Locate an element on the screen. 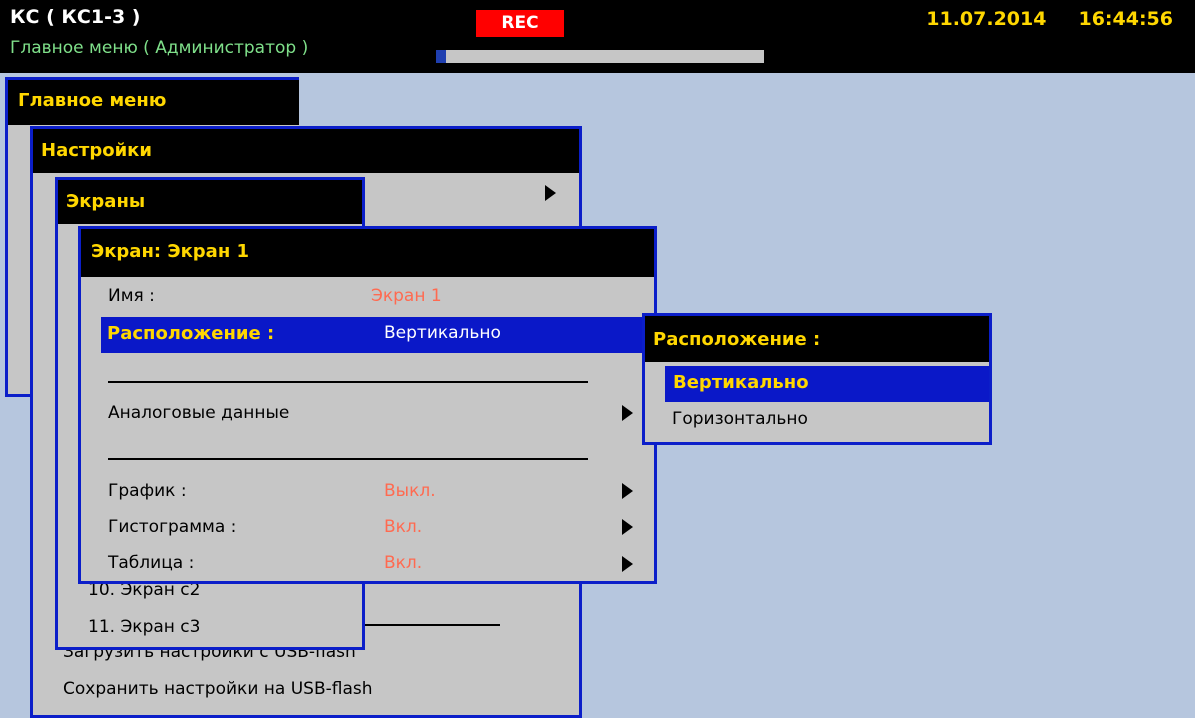 This screenshot has height=718, width=1195. screens-menu-title: Экраны is located at coordinates (210, 202).